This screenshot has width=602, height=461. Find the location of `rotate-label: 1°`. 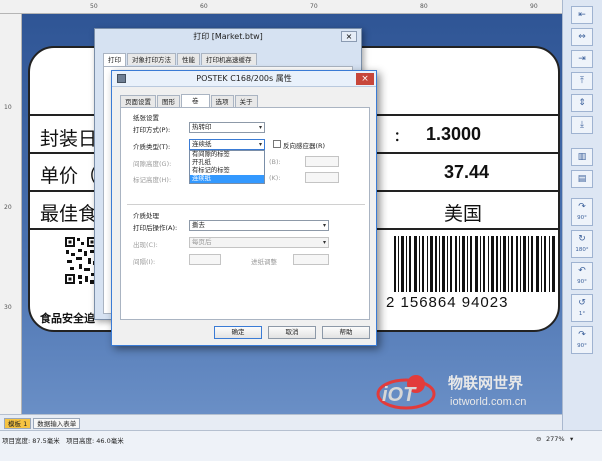

rotate-label: 1° is located at coordinates (582, 314).